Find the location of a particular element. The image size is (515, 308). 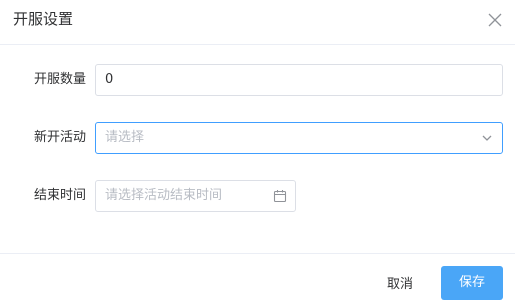

chevron-down-icon is located at coordinates (487, 138).